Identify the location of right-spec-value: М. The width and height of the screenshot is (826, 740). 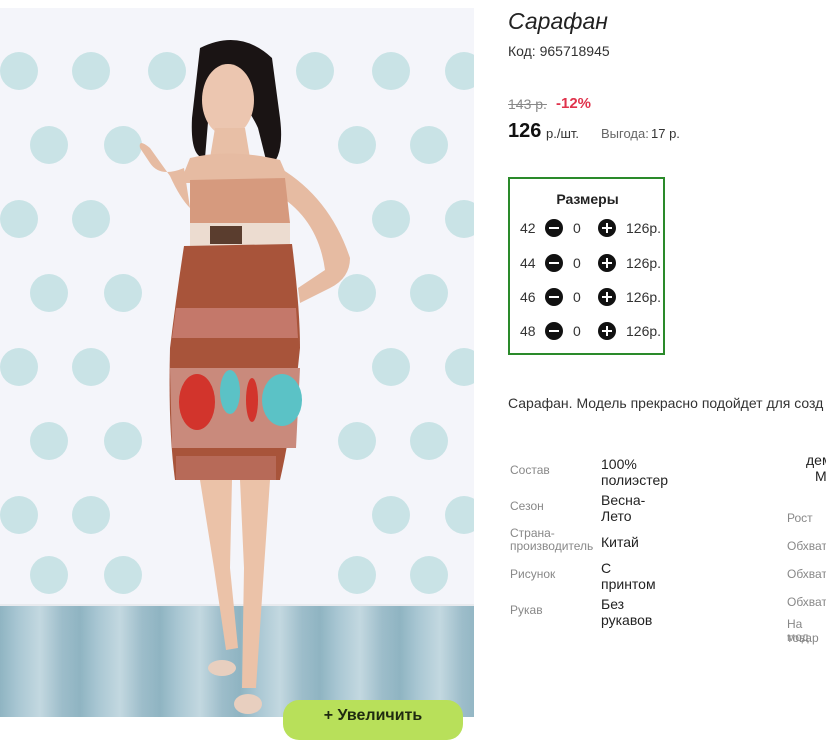
(820, 476).